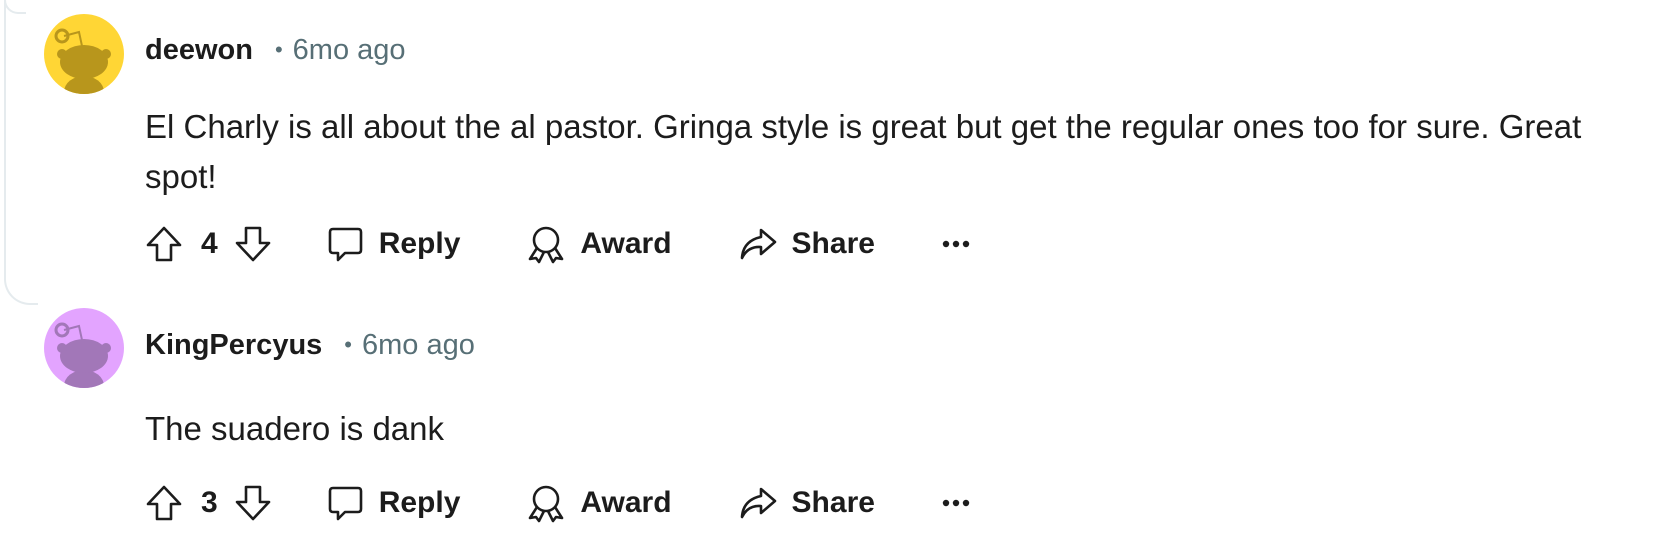 The image size is (1662, 540). I want to click on vote-score: 3, so click(209, 502).